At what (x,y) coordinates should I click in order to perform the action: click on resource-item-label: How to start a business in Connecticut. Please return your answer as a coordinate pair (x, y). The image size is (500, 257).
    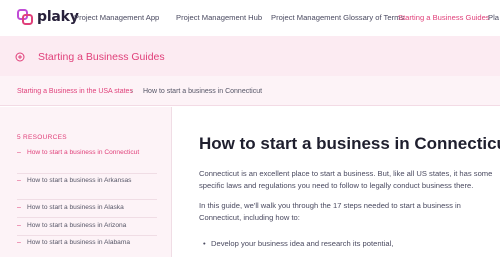
    Looking at the image, I should click on (83, 153).